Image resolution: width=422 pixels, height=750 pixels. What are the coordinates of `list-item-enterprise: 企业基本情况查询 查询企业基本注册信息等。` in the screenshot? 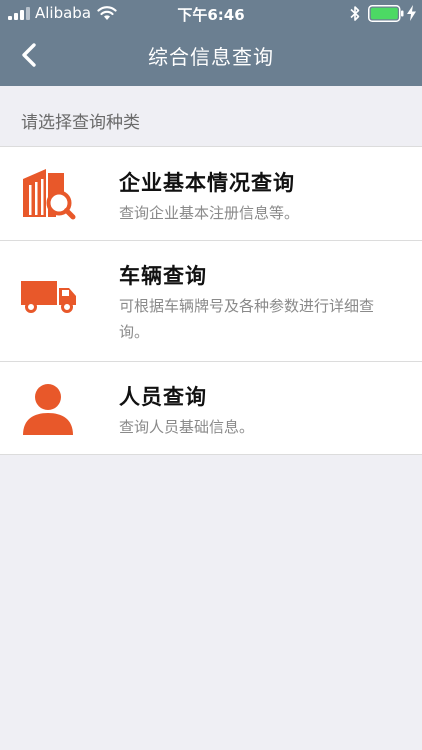 It's located at (211, 193).